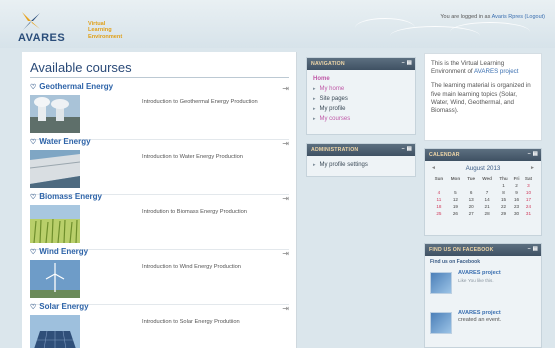 Image resolution: width=555 pixels, height=348 pixels. I want to click on calendar-day: 16, so click(516, 199).